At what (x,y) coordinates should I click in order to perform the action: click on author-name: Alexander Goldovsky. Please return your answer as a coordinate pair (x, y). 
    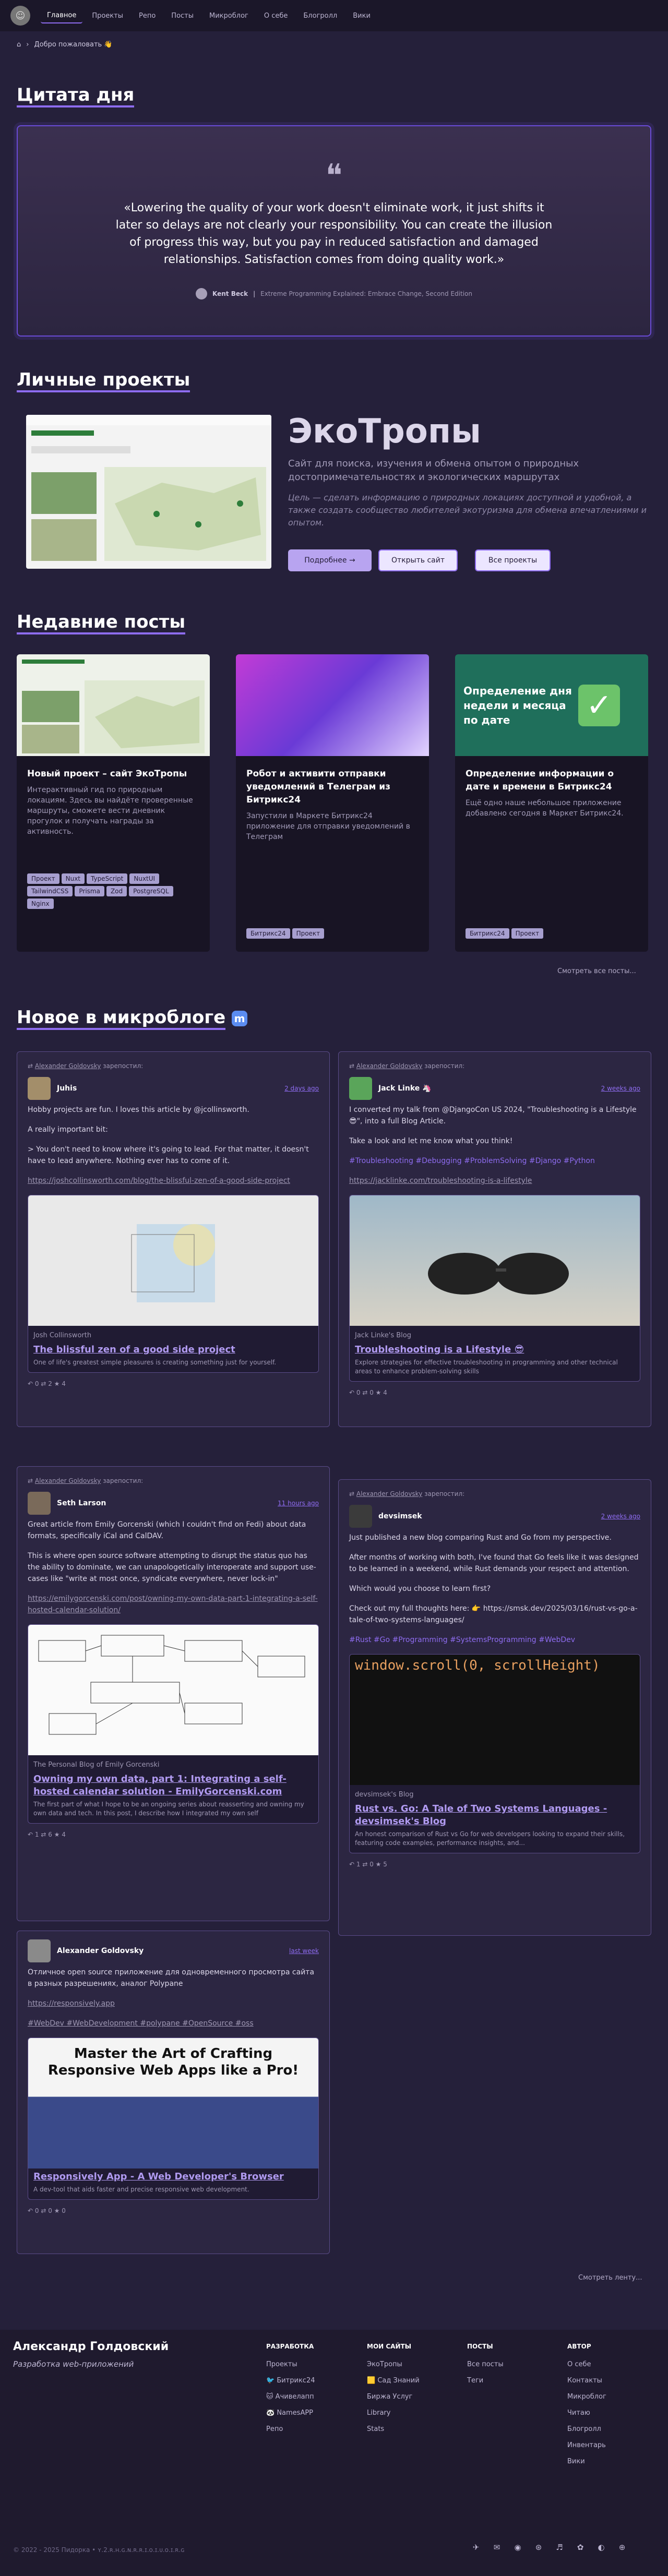
    Looking at the image, I should click on (100, 1951).